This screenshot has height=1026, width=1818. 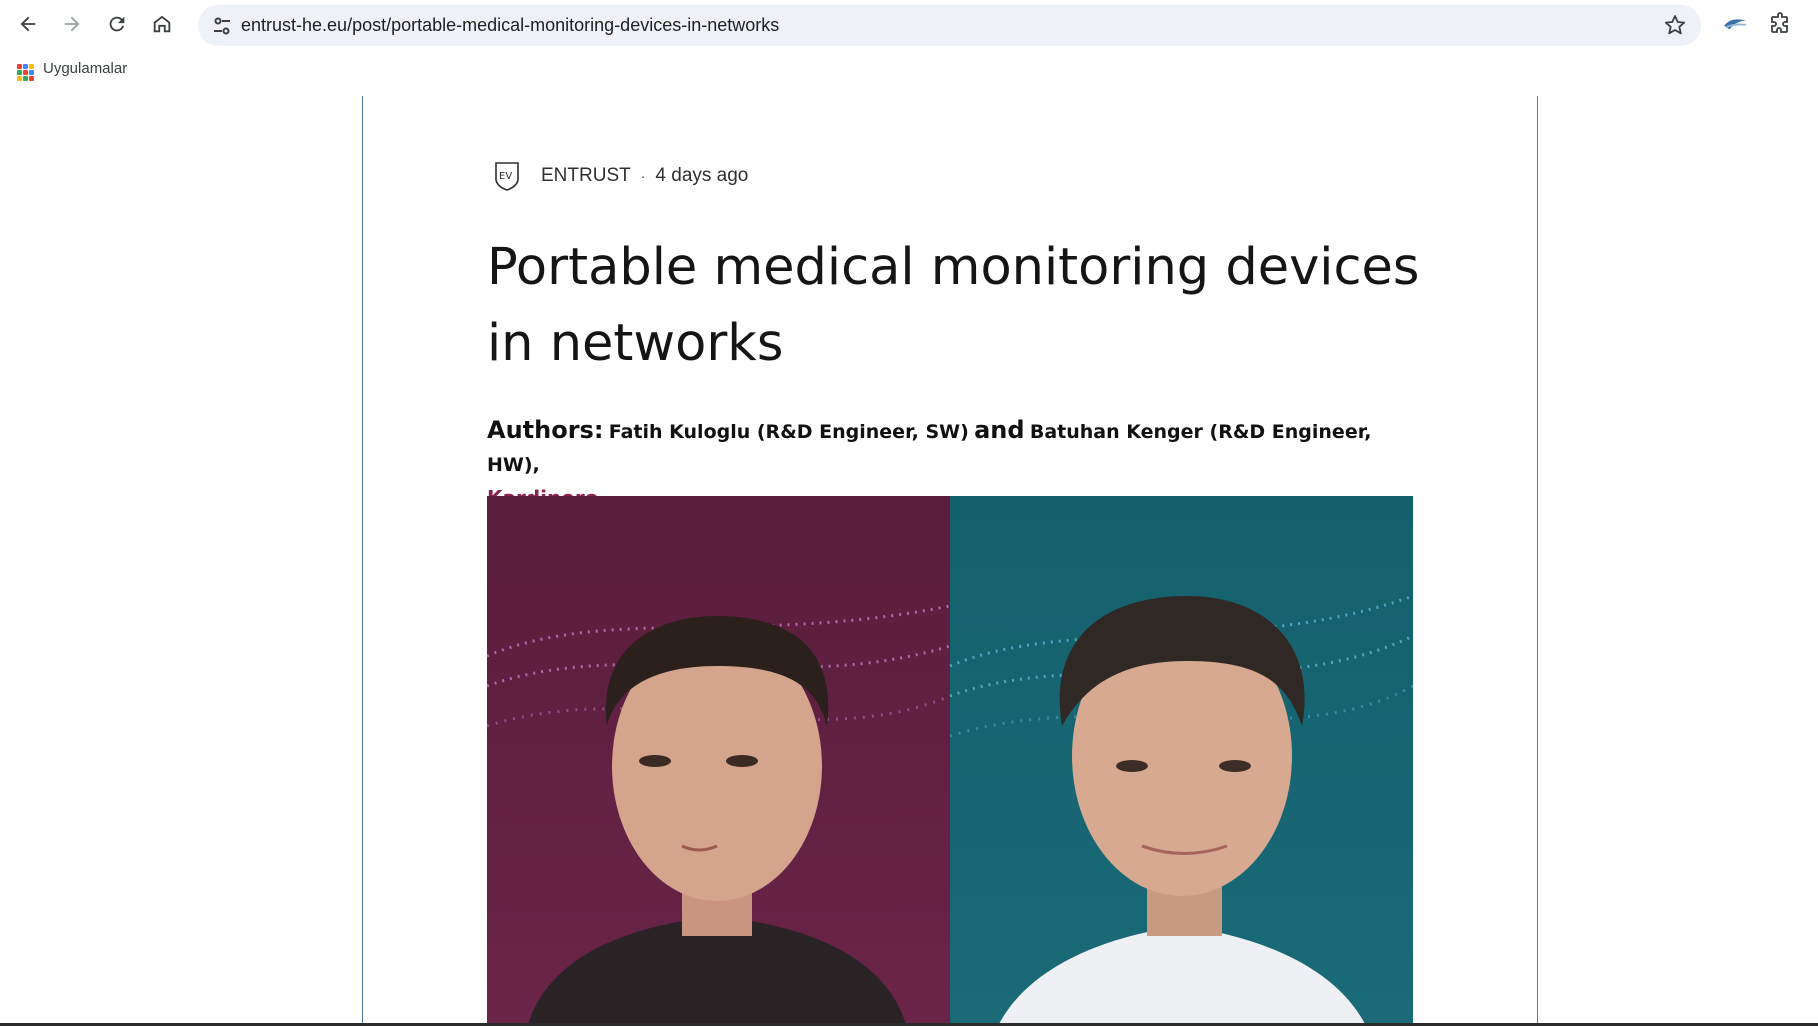 I want to click on post-author: ENTRUST, so click(x=586, y=176).